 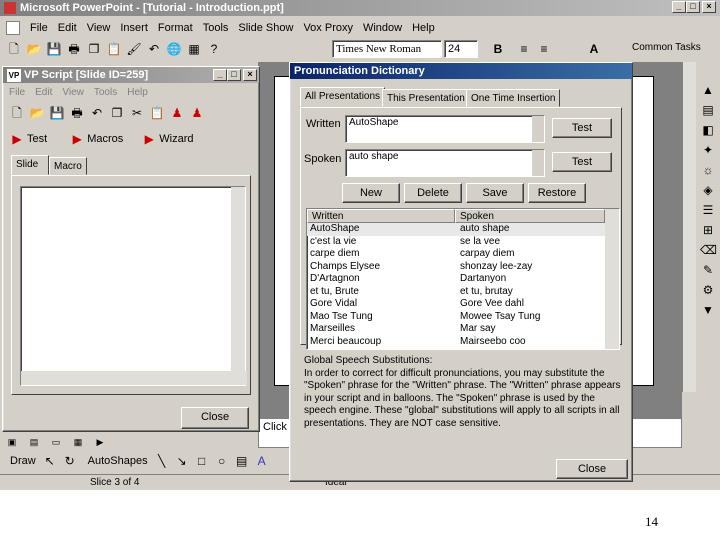 What do you see at coordinates (99, 28) in the screenshot?
I see `menu-view: View` at bounding box center [99, 28].